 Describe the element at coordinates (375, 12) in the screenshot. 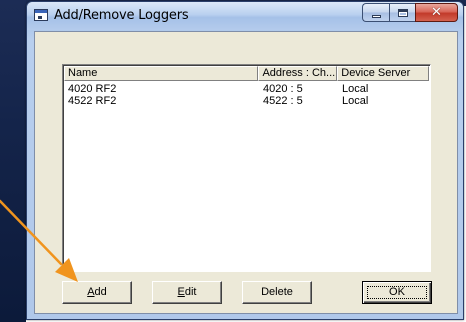

I see `minimize-button` at that location.